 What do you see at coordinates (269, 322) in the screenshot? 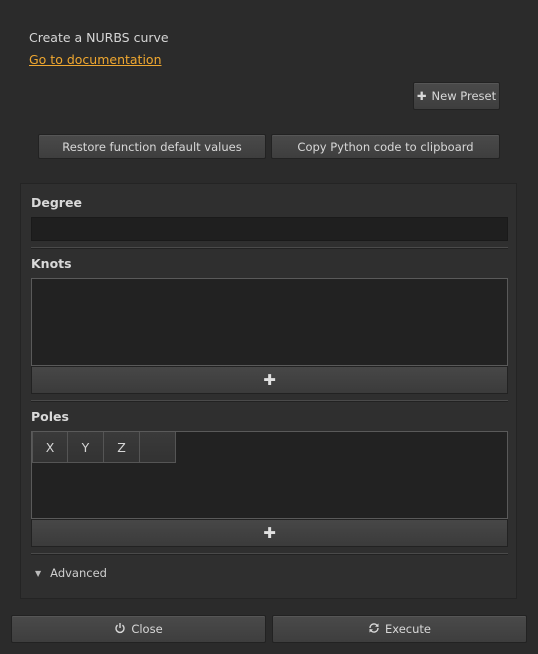
I see `knots-list` at bounding box center [269, 322].